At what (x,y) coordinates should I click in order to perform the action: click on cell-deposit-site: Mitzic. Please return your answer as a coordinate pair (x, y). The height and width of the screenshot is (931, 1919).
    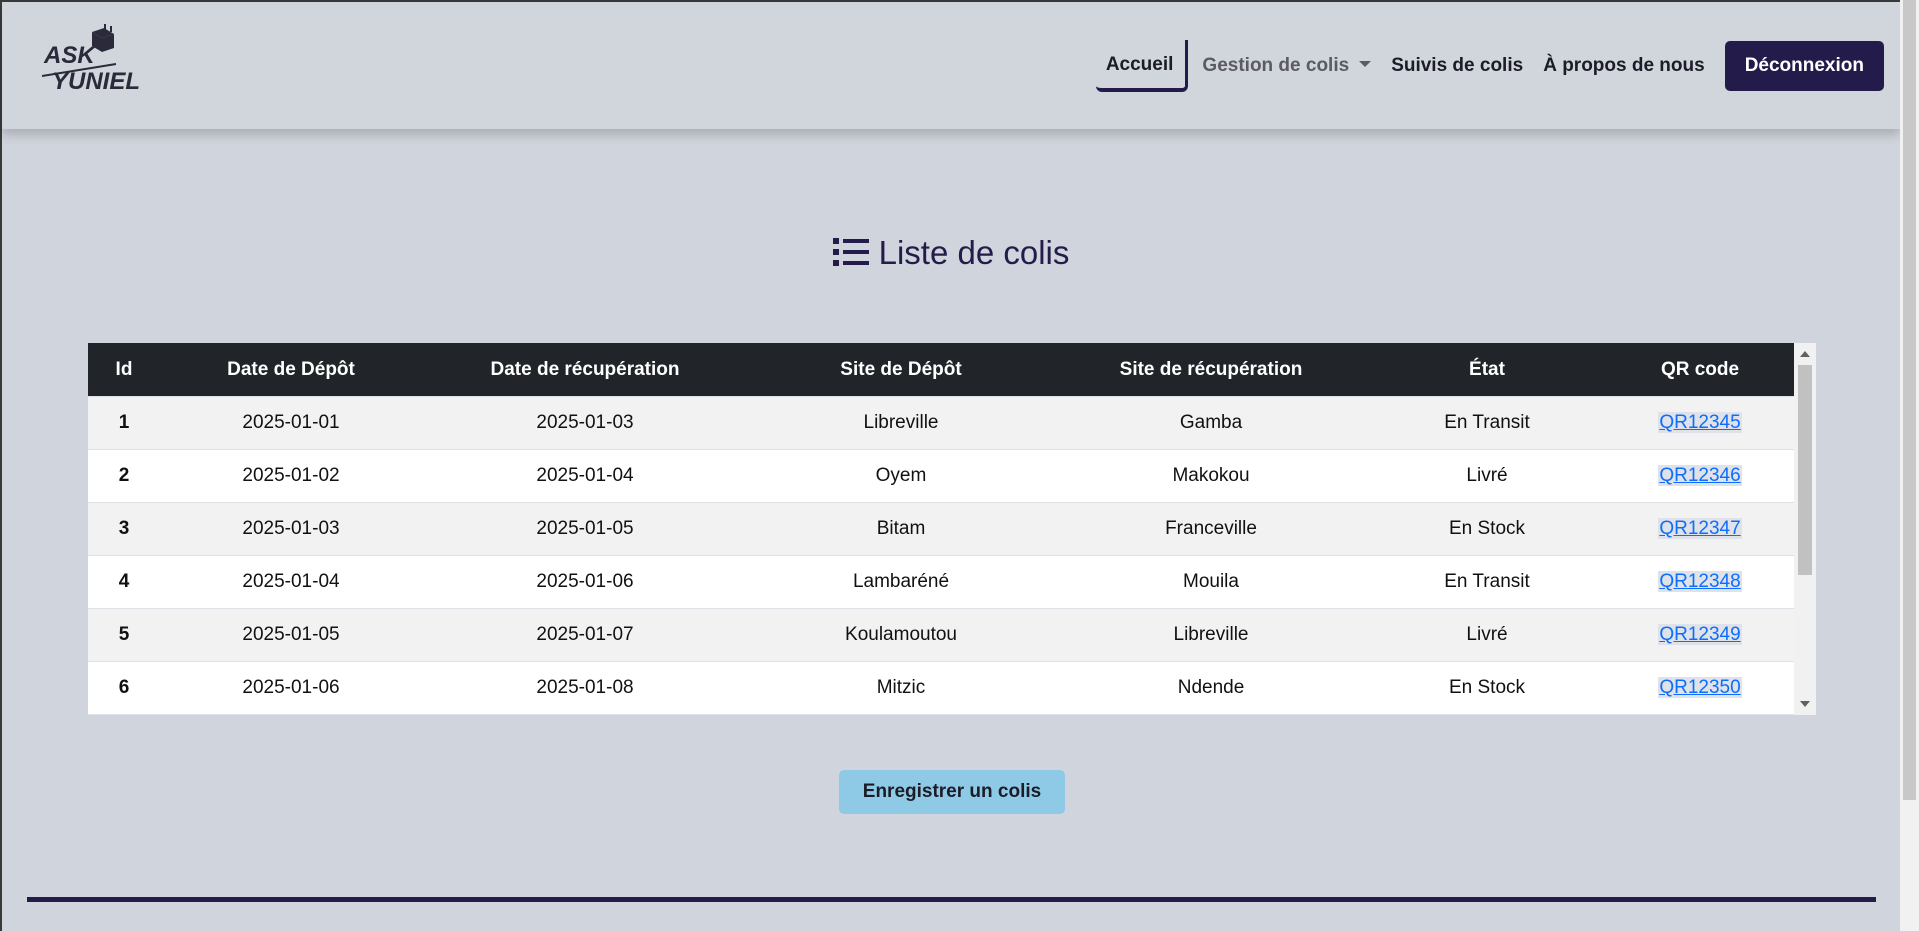
    Looking at the image, I should click on (901, 688).